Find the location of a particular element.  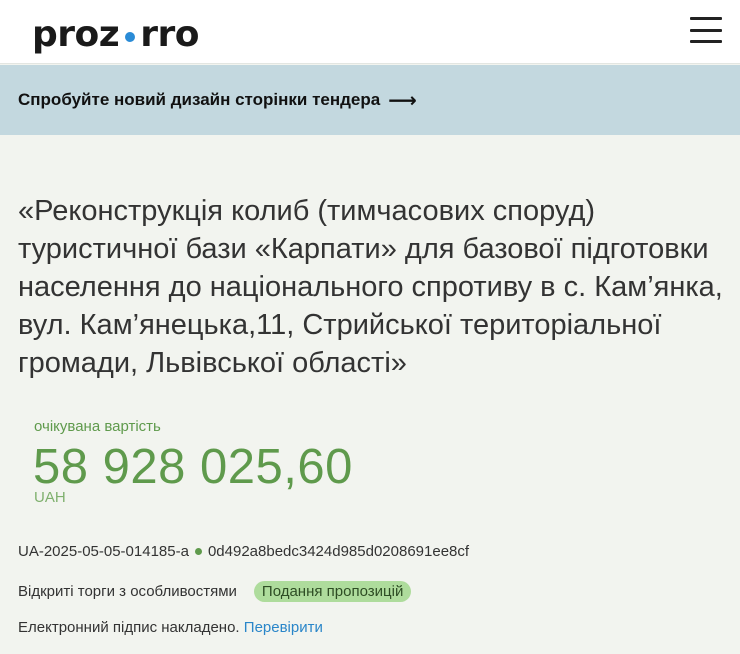

logo-dot-icon is located at coordinates (130, 37).